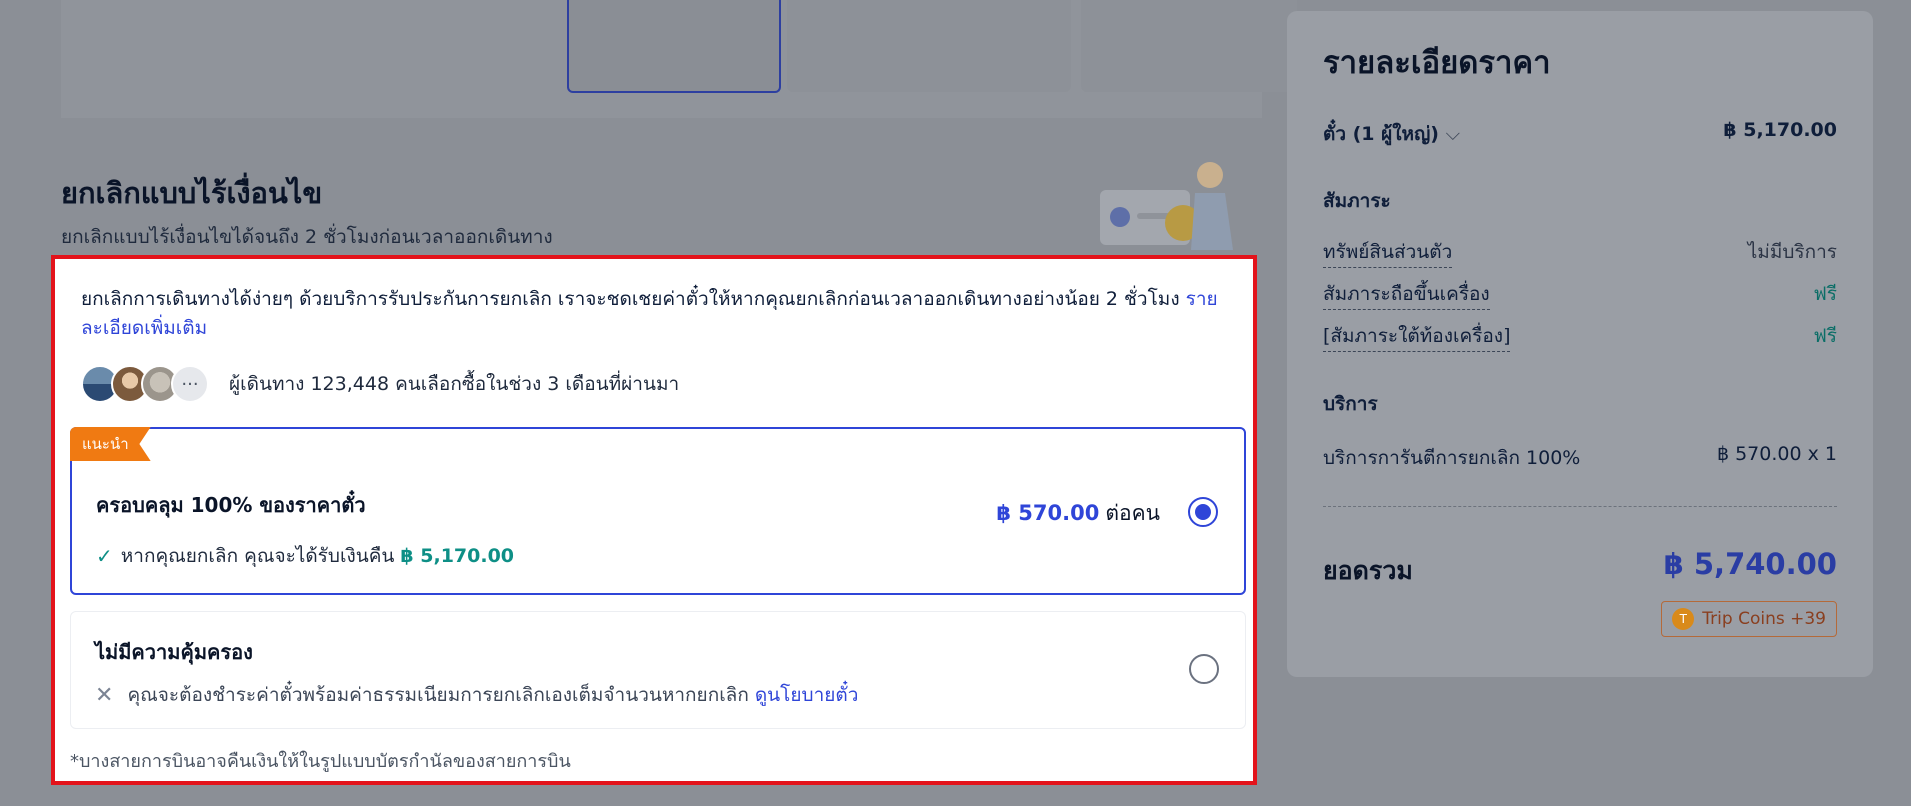 The width and height of the screenshot is (1911, 806). Describe the element at coordinates (1580, 294) in the screenshot. I see `baggage-row: สัมภาระถือขึ้นเครื่อง ฟรี` at that location.